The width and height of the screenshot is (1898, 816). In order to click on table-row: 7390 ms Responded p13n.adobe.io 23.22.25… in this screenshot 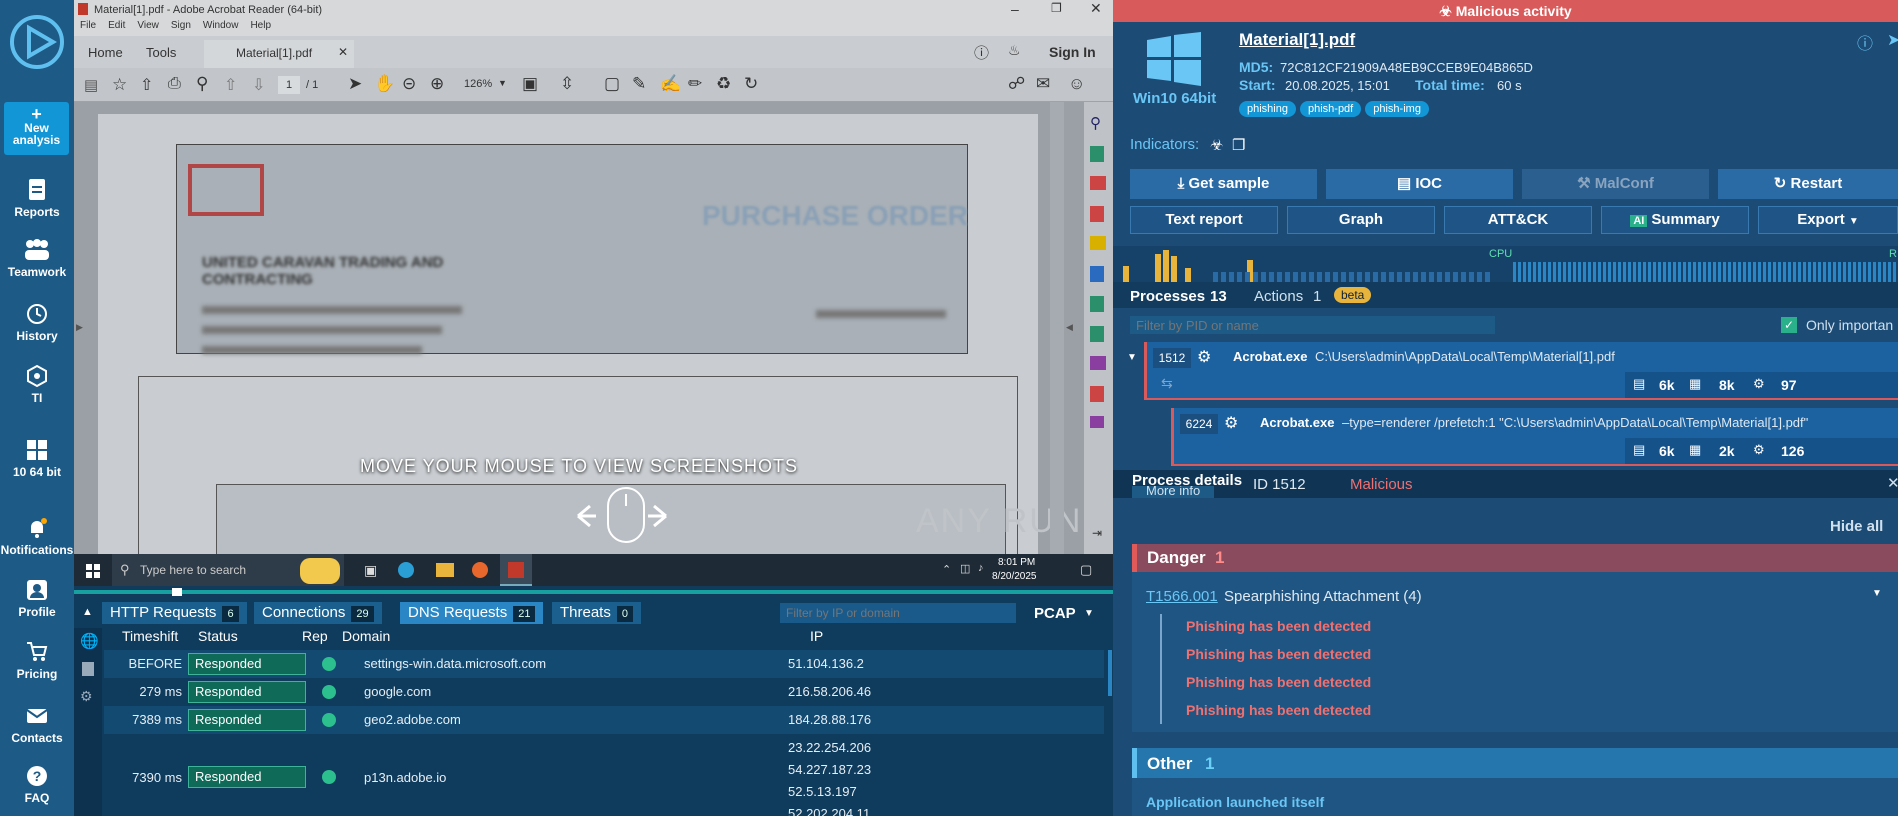, I will do `click(604, 776)`.